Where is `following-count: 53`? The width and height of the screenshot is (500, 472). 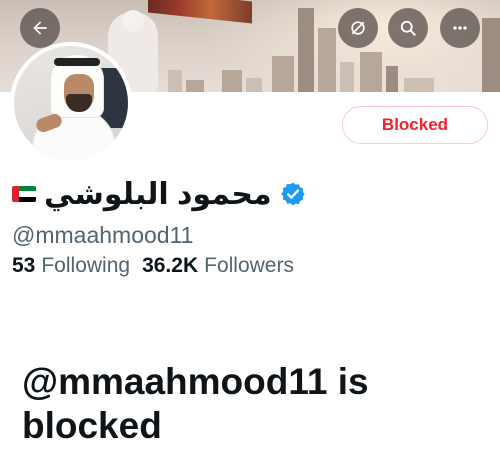 following-count: 53 is located at coordinates (24, 265).